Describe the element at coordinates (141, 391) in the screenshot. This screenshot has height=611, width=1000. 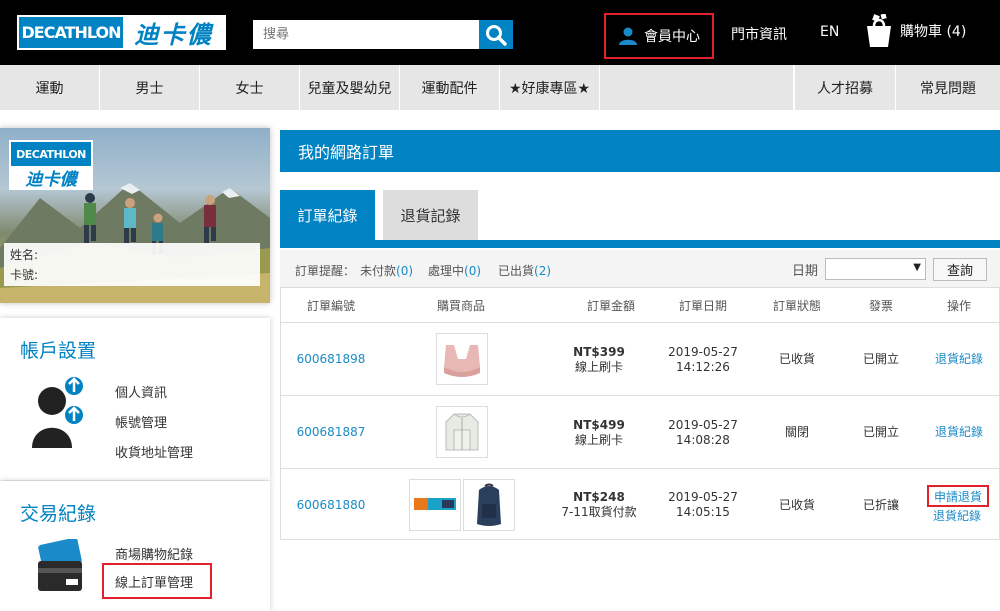
I see `personal-info-link: 個人資訊` at that location.